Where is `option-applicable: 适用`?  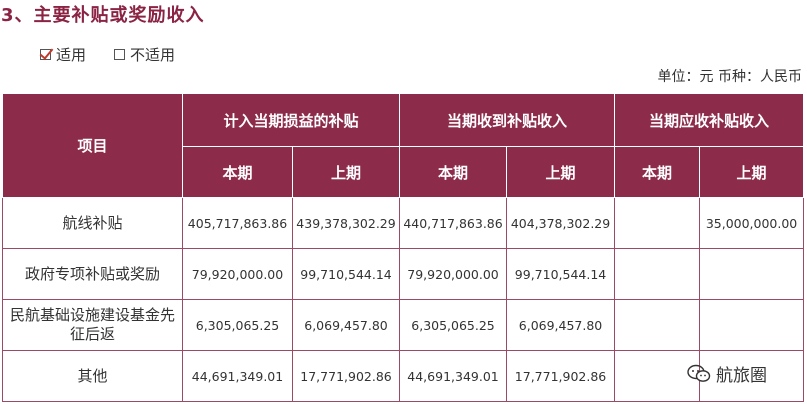 option-applicable: 适用 is located at coordinates (63, 54).